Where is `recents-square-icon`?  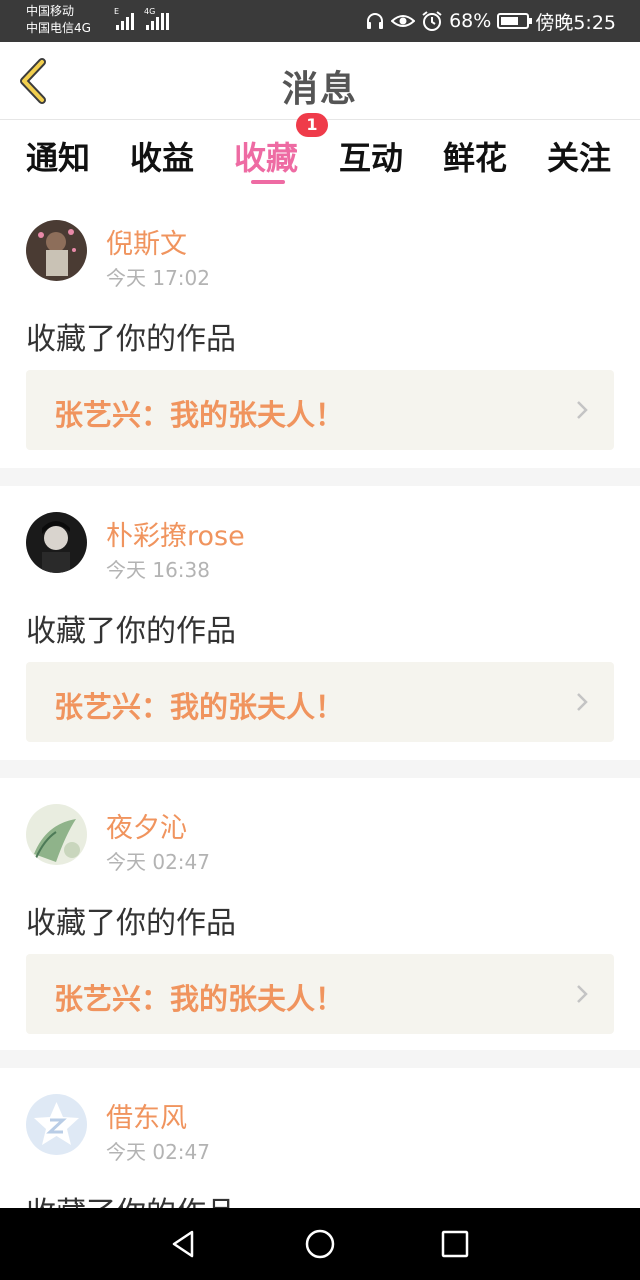
recents-square-icon is located at coordinates (455, 1244).